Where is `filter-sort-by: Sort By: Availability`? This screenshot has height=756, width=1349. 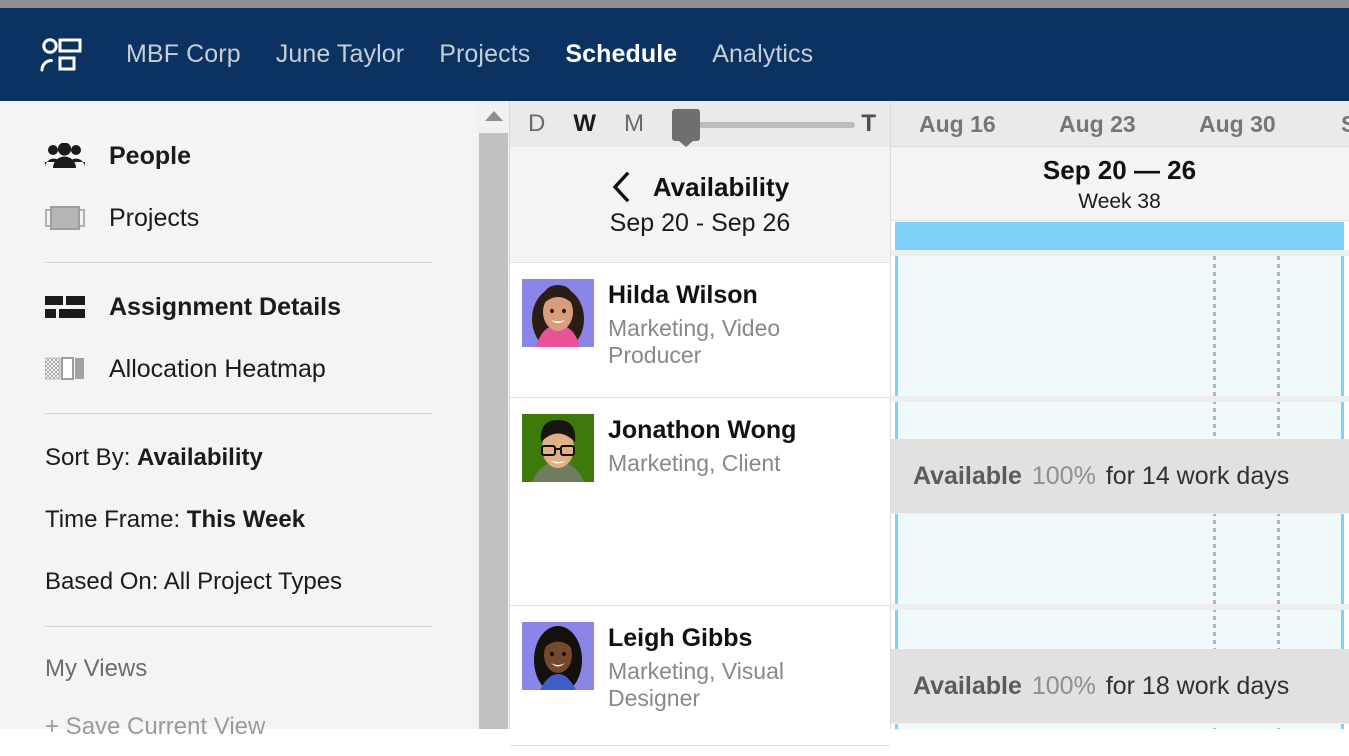 filter-sort-by: Sort By: Availability is located at coordinates (238, 458).